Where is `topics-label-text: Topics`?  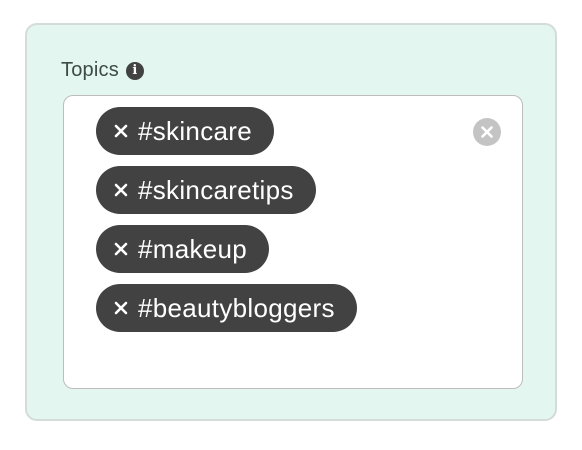
topics-label-text: Topics is located at coordinates (90, 70).